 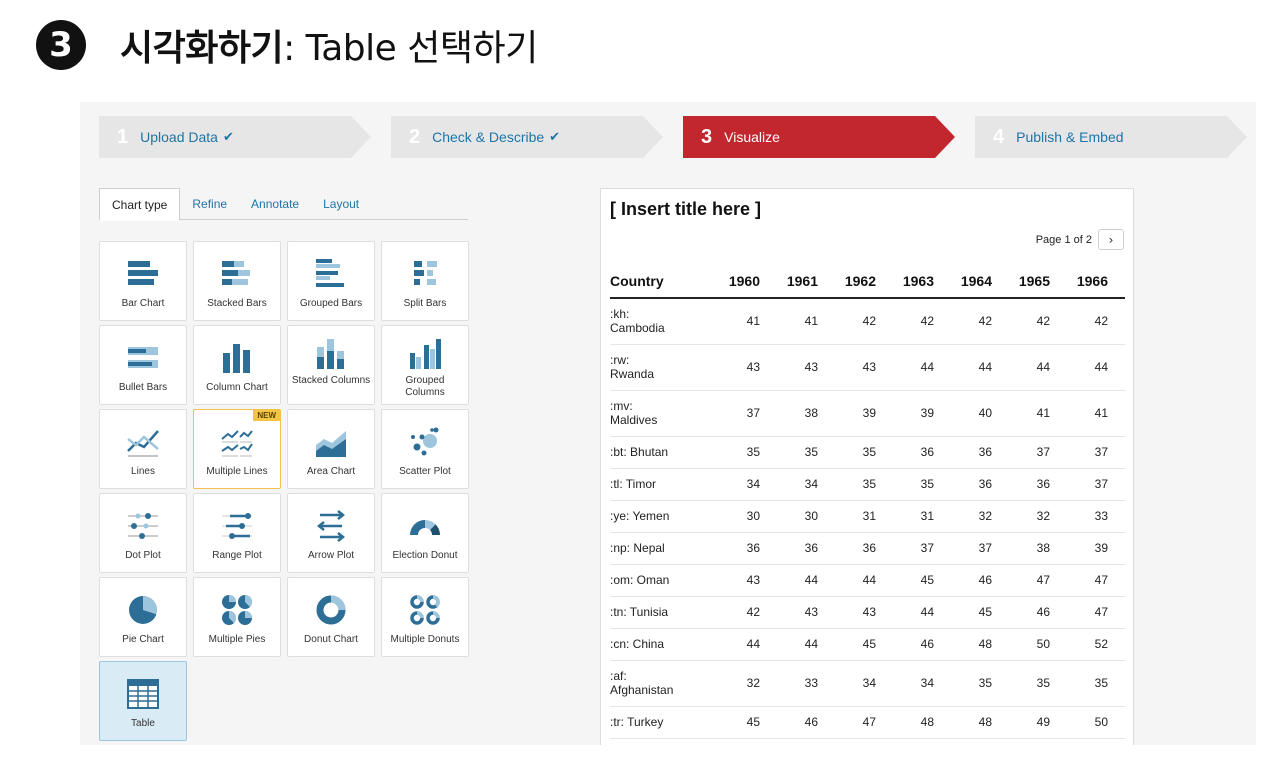 I want to click on step-visualize: 3 Visualize, so click(x=819, y=137).